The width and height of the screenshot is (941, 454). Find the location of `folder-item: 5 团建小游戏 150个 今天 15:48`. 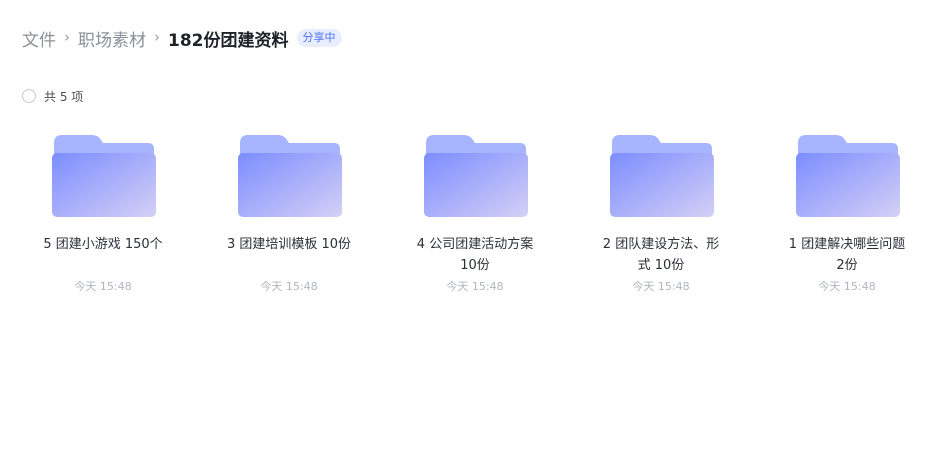

folder-item: 5 团建小游戏 150个 今天 15:48 is located at coordinates (103, 217).